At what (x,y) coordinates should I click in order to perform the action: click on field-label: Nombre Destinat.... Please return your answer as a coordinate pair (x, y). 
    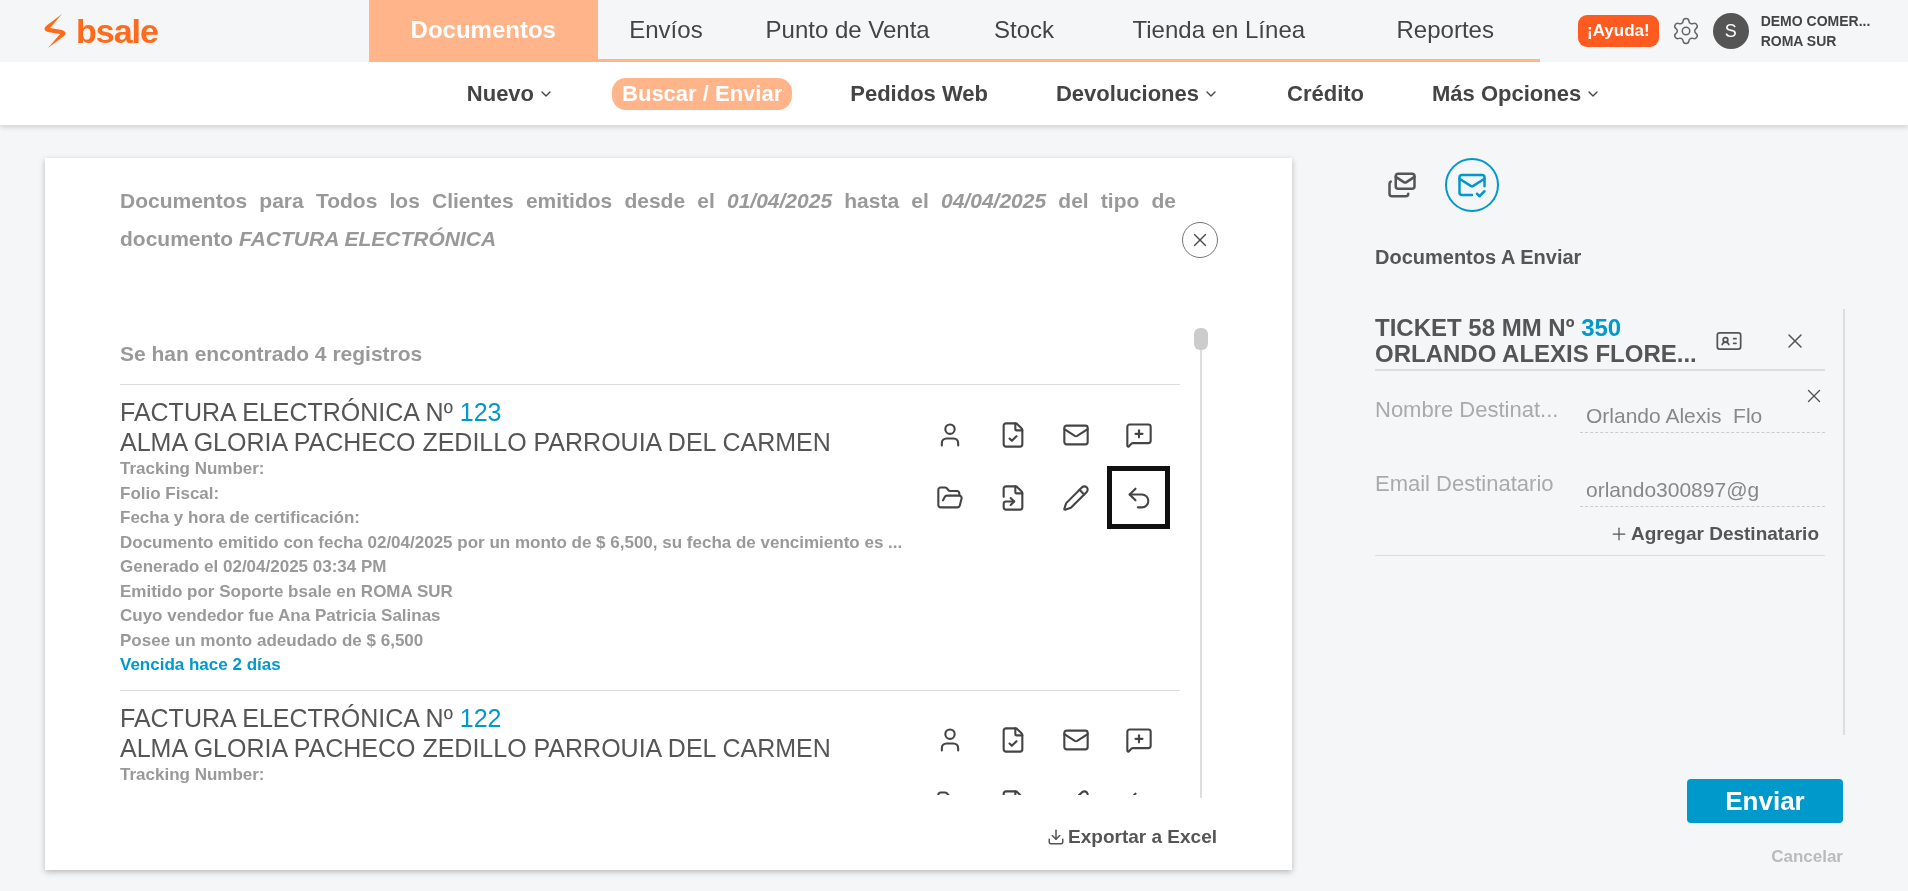
    Looking at the image, I should click on (1467, 410).